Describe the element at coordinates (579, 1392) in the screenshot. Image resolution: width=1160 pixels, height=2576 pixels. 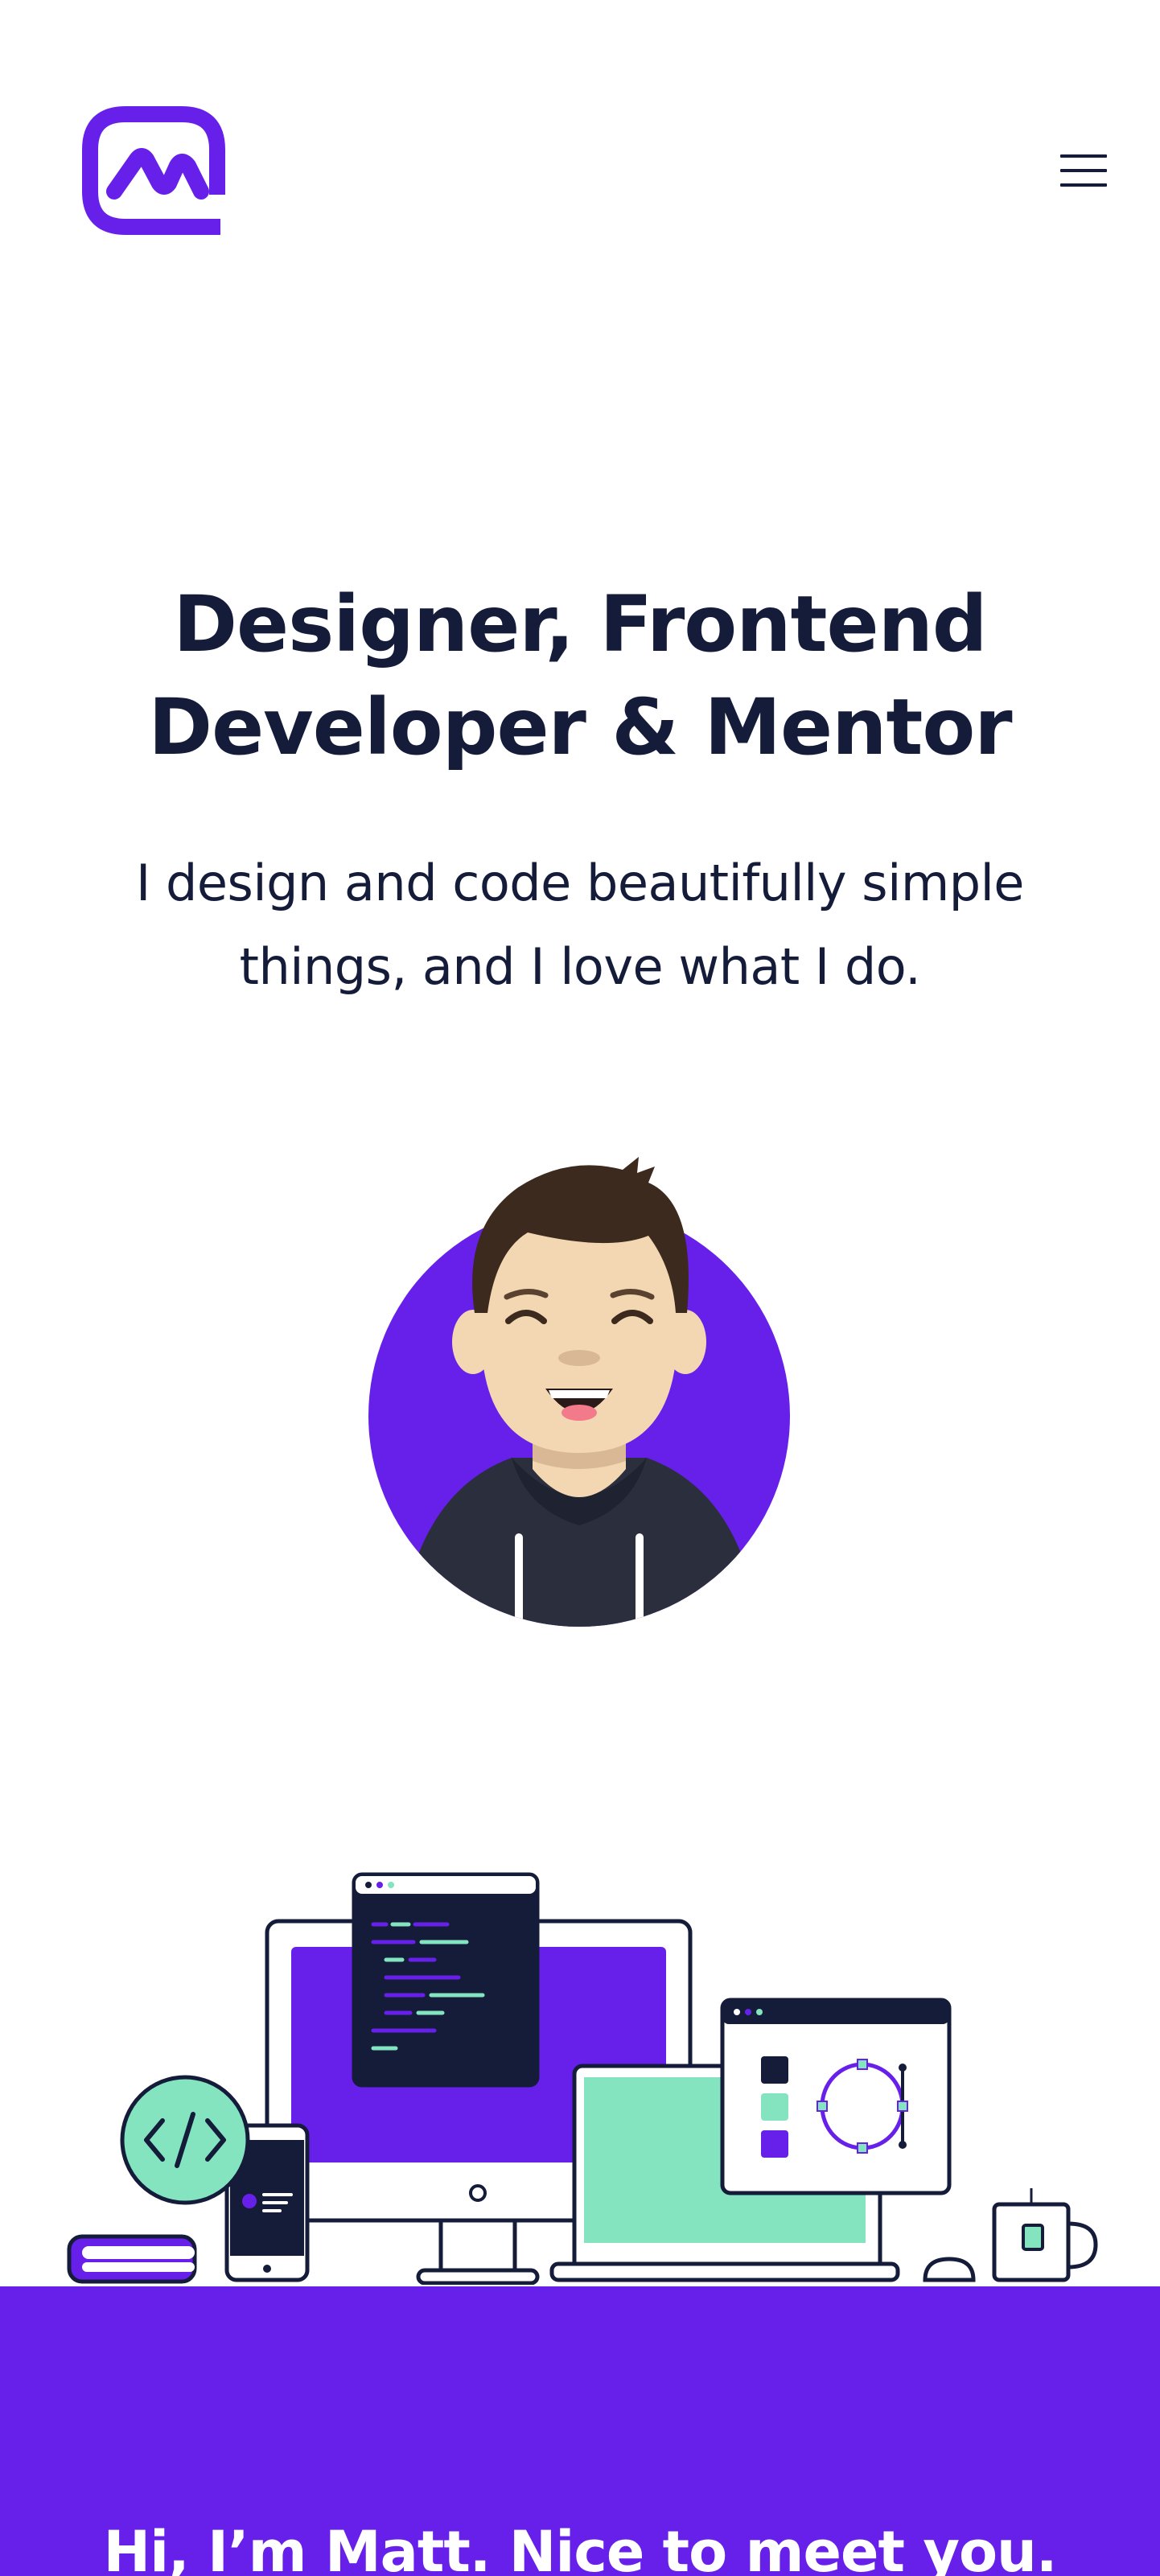
I see `avatar-illustration-icon` at that location.